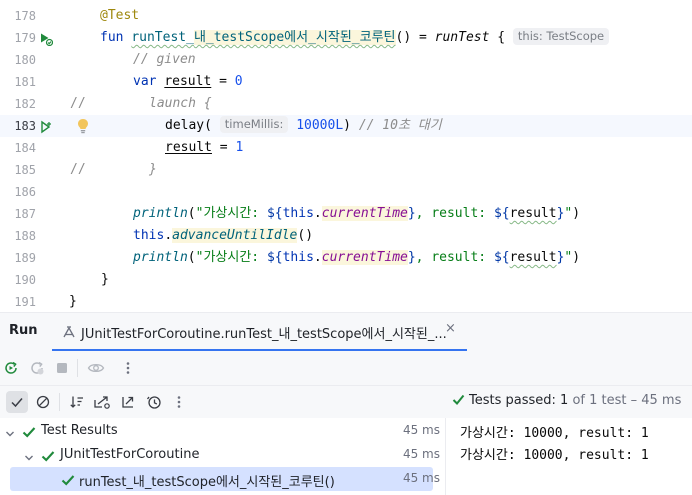  What do you see at coordinates (207, 482) in the screenshot?
I see `tree-node-label: runTest_내_testScope에서_시작된_코루틴()` at bounding box center [207, 482].